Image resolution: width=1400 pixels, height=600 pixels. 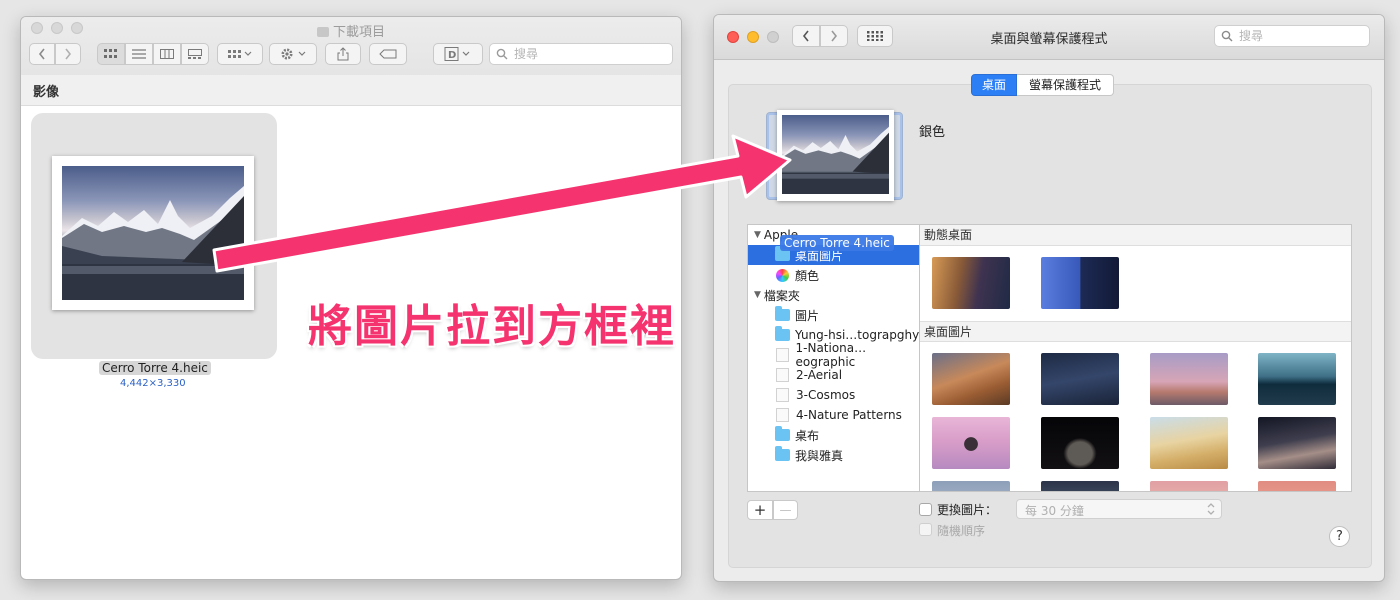 I want to click on path-header: 影像, so click(x=351, y=90).